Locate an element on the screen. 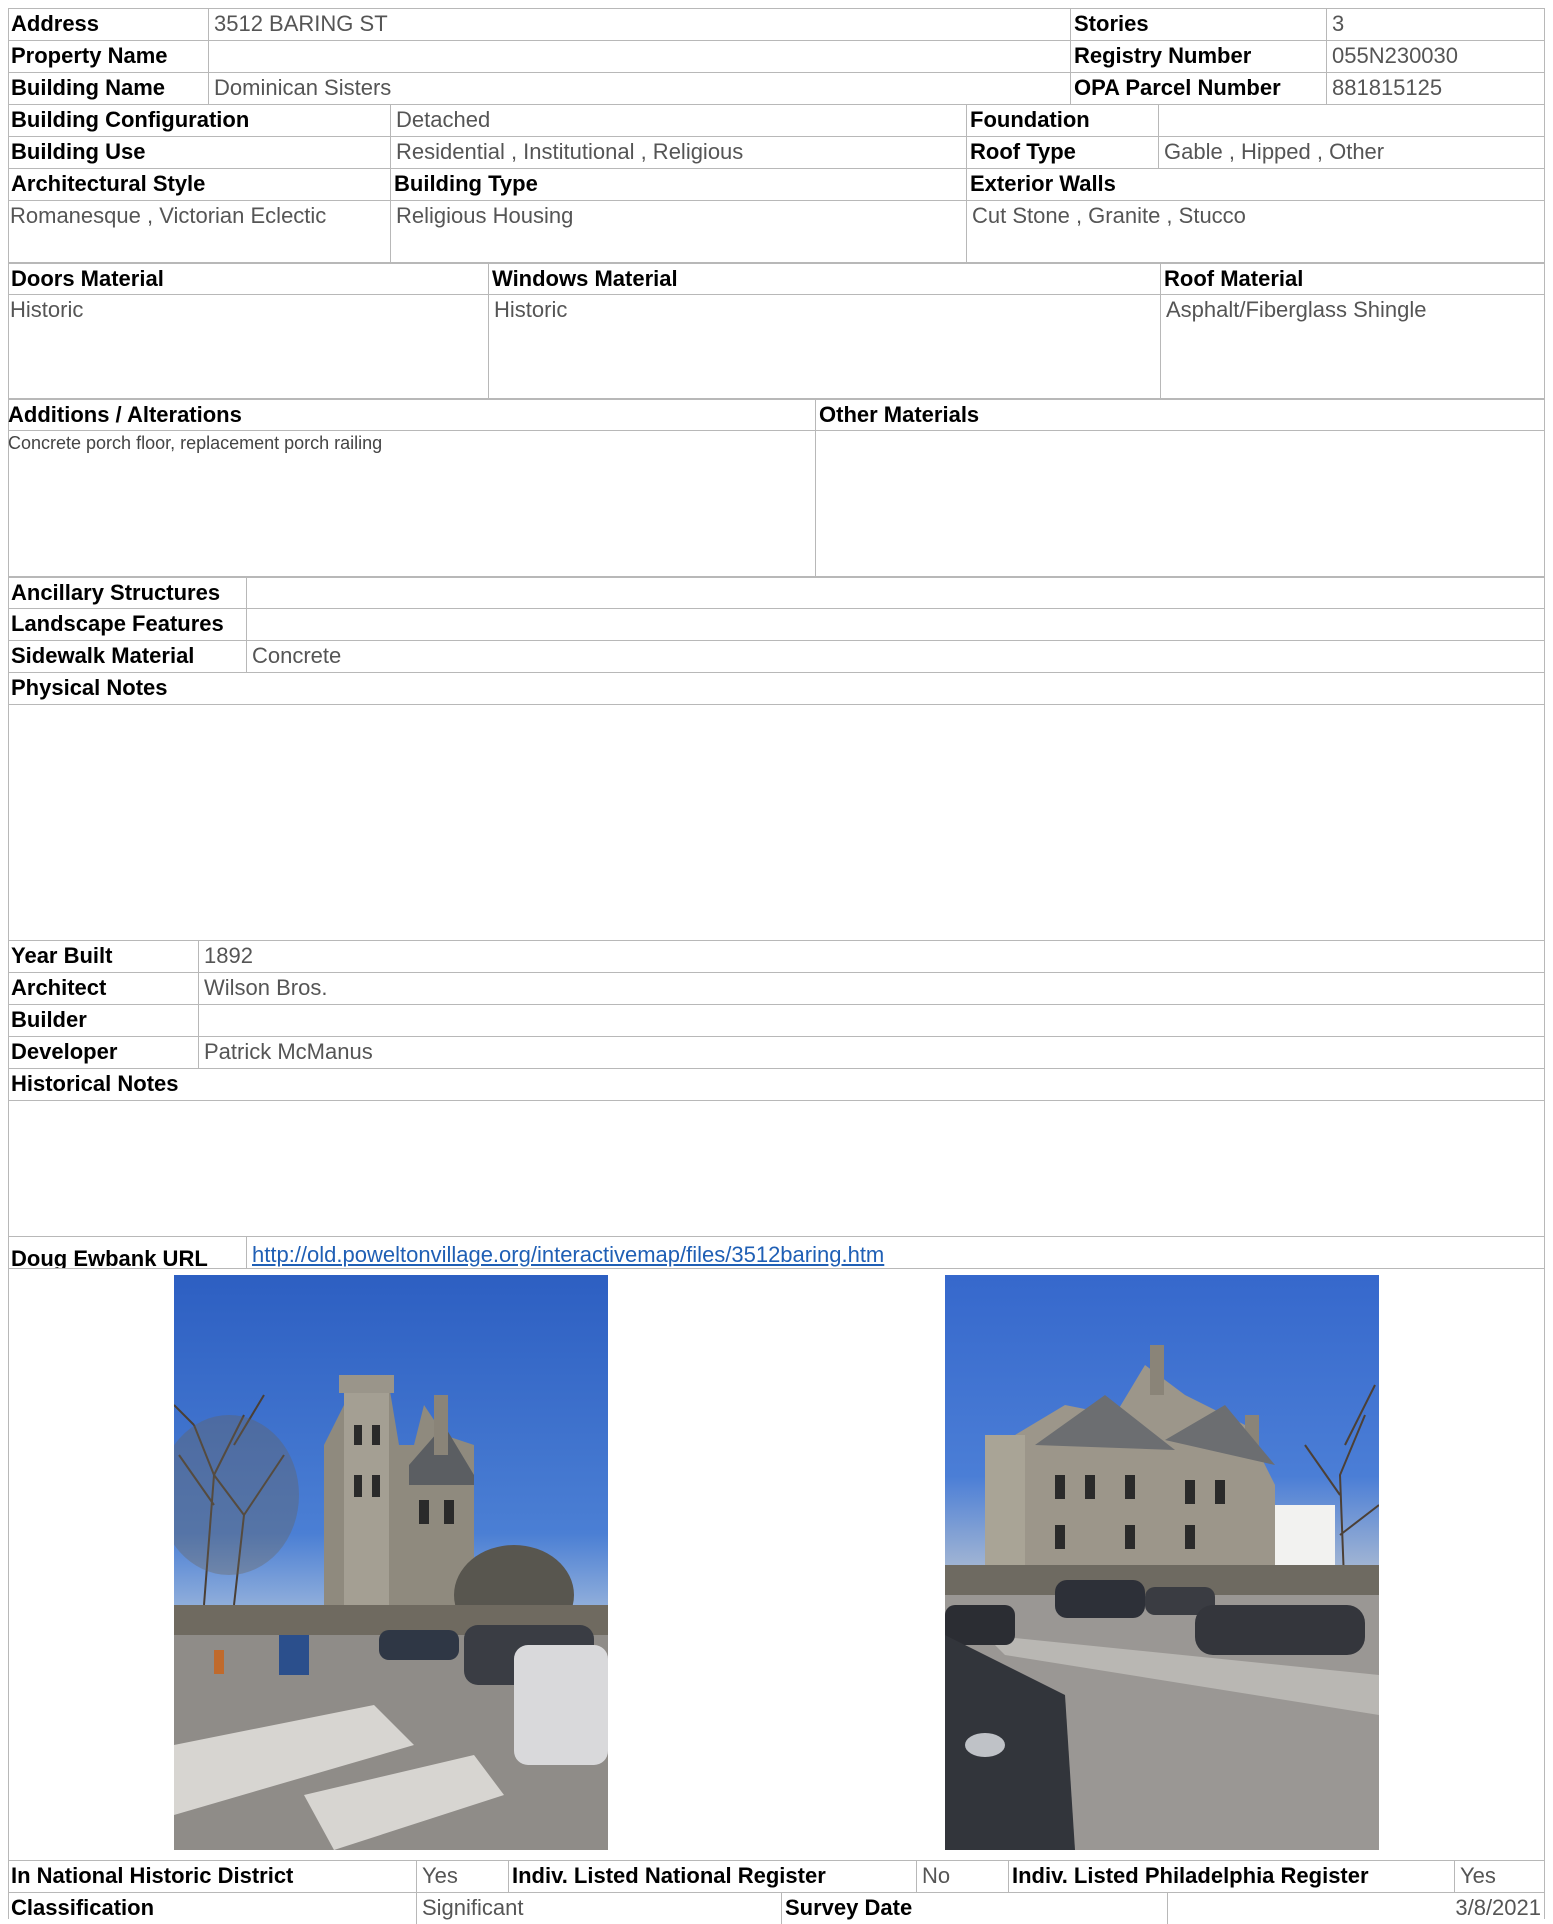 Image resolution: width=1553 pixels, height=1924 pixels. row-property-name: Property Name Registry Number 055N230030 is located at coordinates (776, 56).